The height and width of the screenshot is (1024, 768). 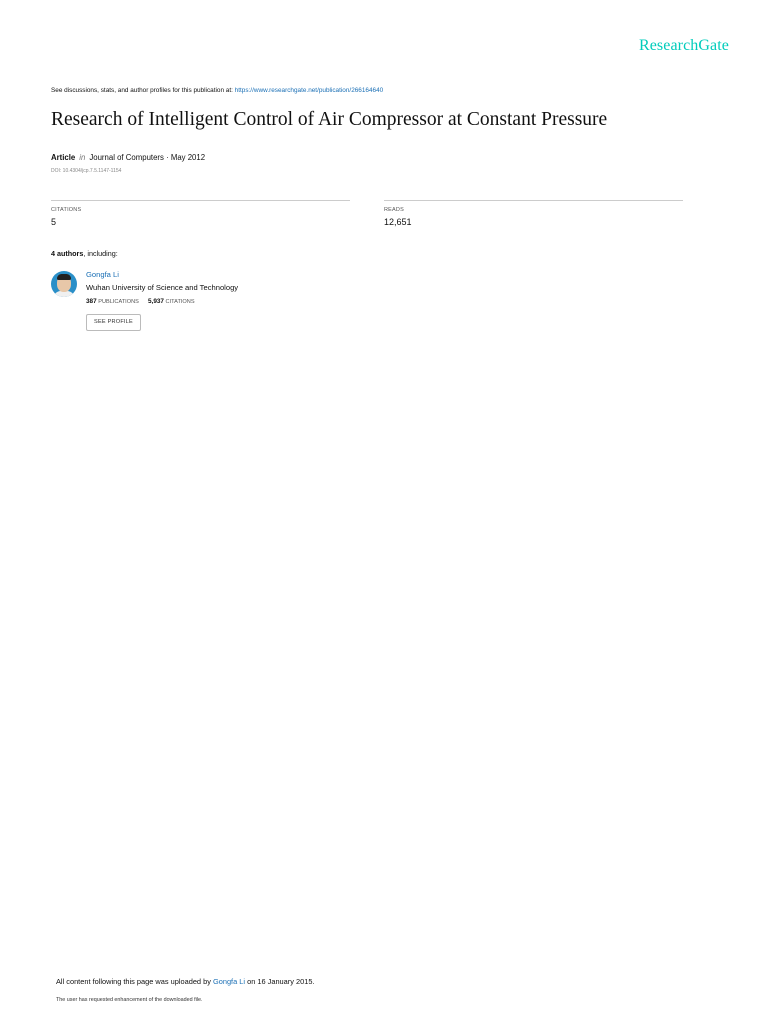 I want to click on see-profile-button: SEE PROFILE, so click(x=113, y=322).